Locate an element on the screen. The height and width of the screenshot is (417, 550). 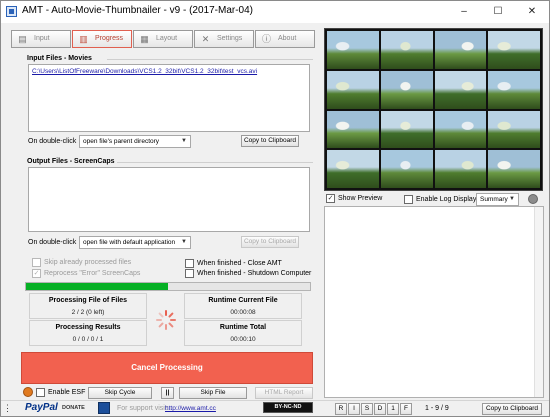
processing-results-box: Processing Results 0 / 0 / 0 / 1 is located at coordinates (88, 333).